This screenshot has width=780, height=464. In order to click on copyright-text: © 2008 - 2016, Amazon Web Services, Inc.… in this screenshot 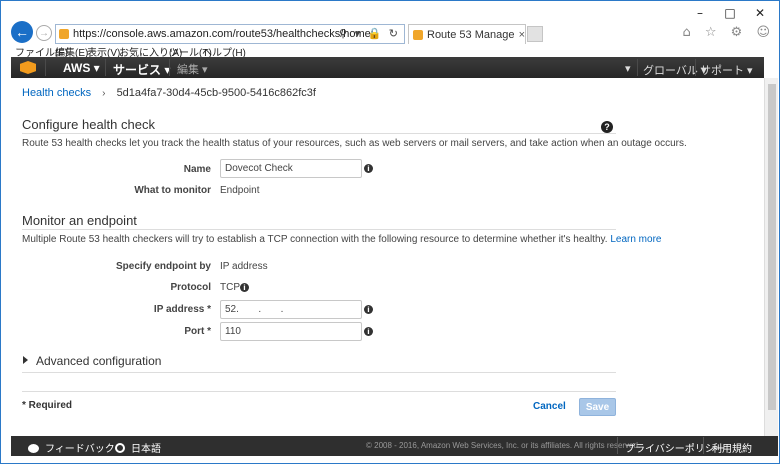, I will do `click(503, 445)`.